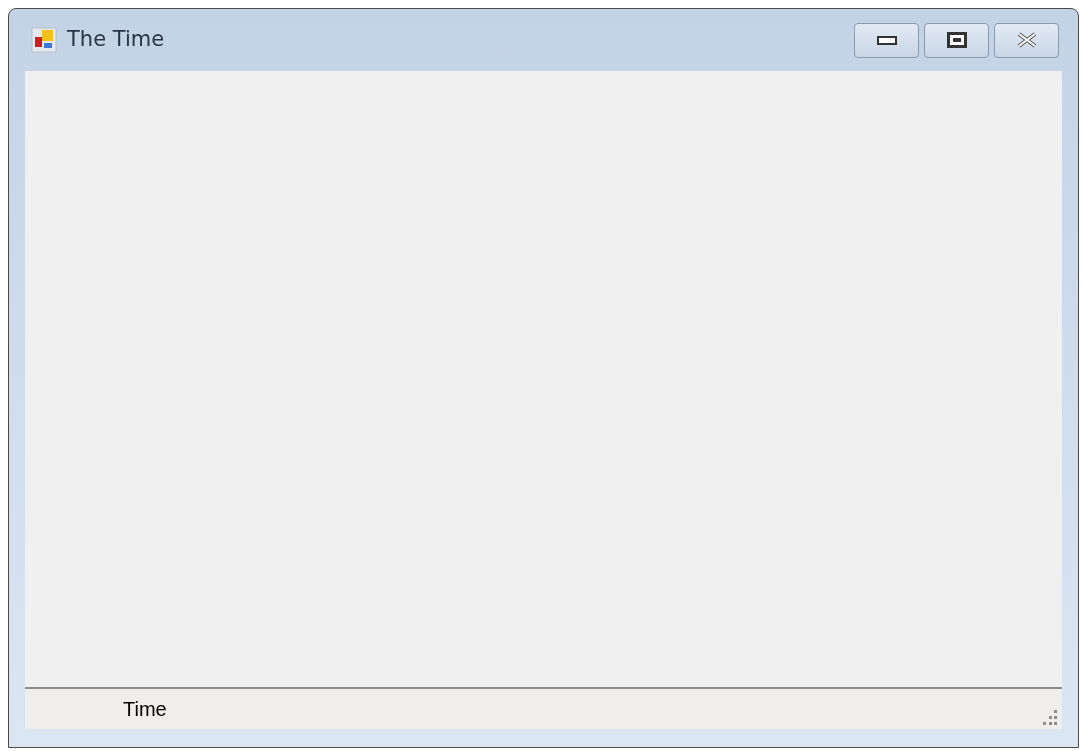 The height and width of the screenshot is (751, 1082). I want to click on resize-grip-icon, so click(1050, 718).